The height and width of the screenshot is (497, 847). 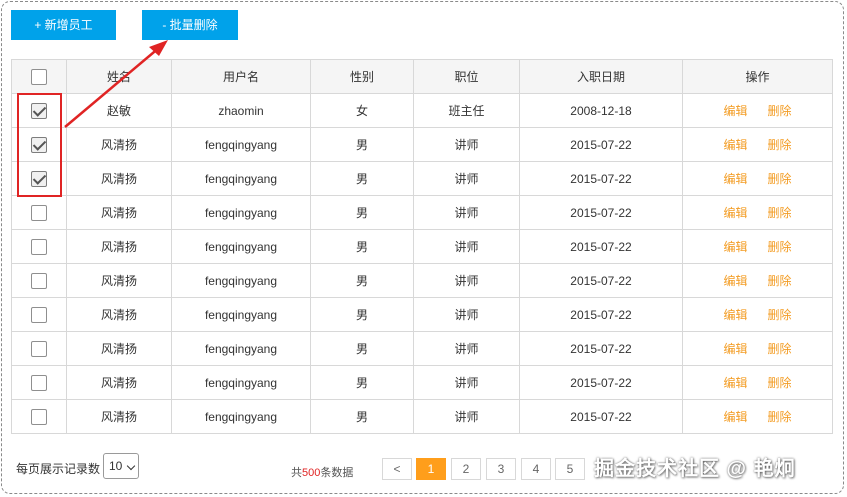 I want to click on page-button-5: 5, so click(x=570, y=469).